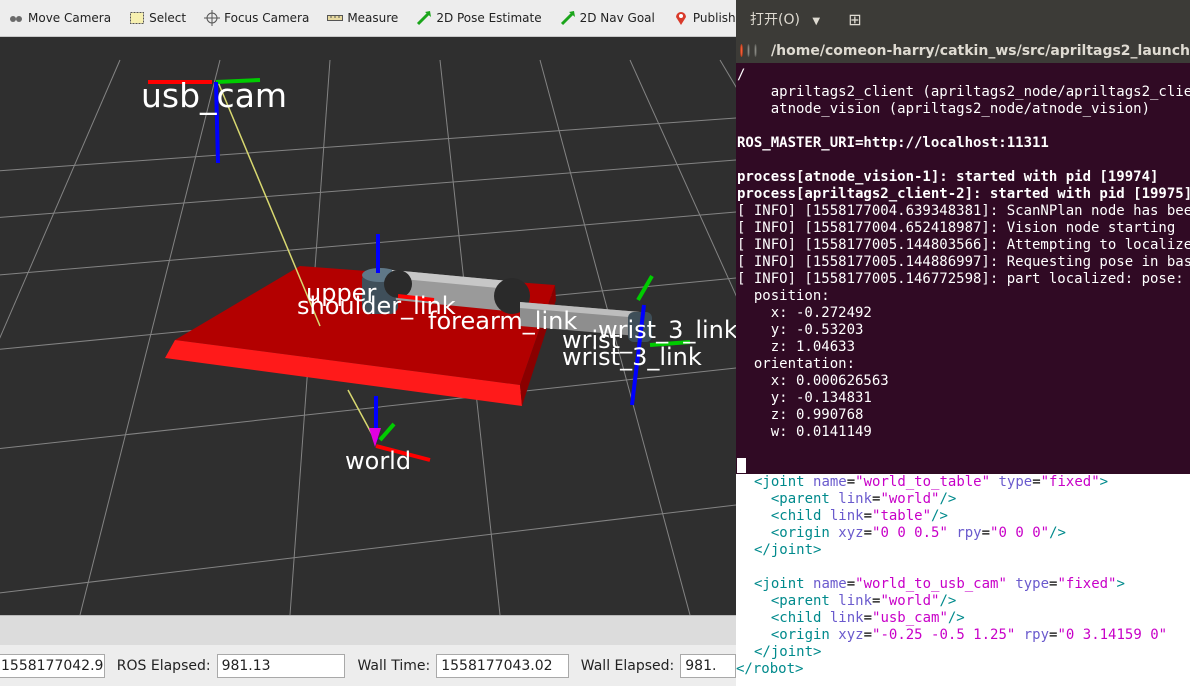 The height and width of the screenshot is (686, 1190). What do you see at coordinates (963, 516) in the screenshot?
I see `xml-line: <child link="table"/>` at bounding box center [963, 516].